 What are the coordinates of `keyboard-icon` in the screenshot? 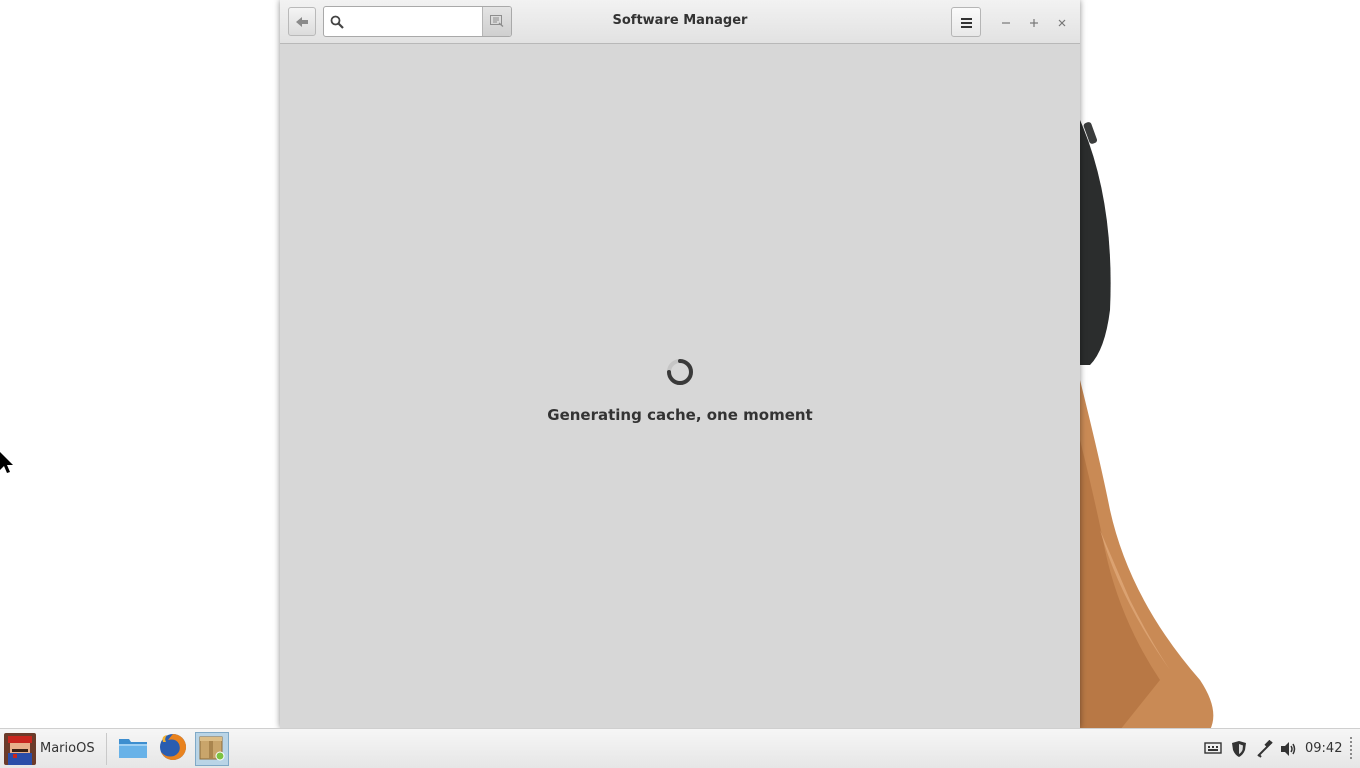 It's located at (1213, 749).